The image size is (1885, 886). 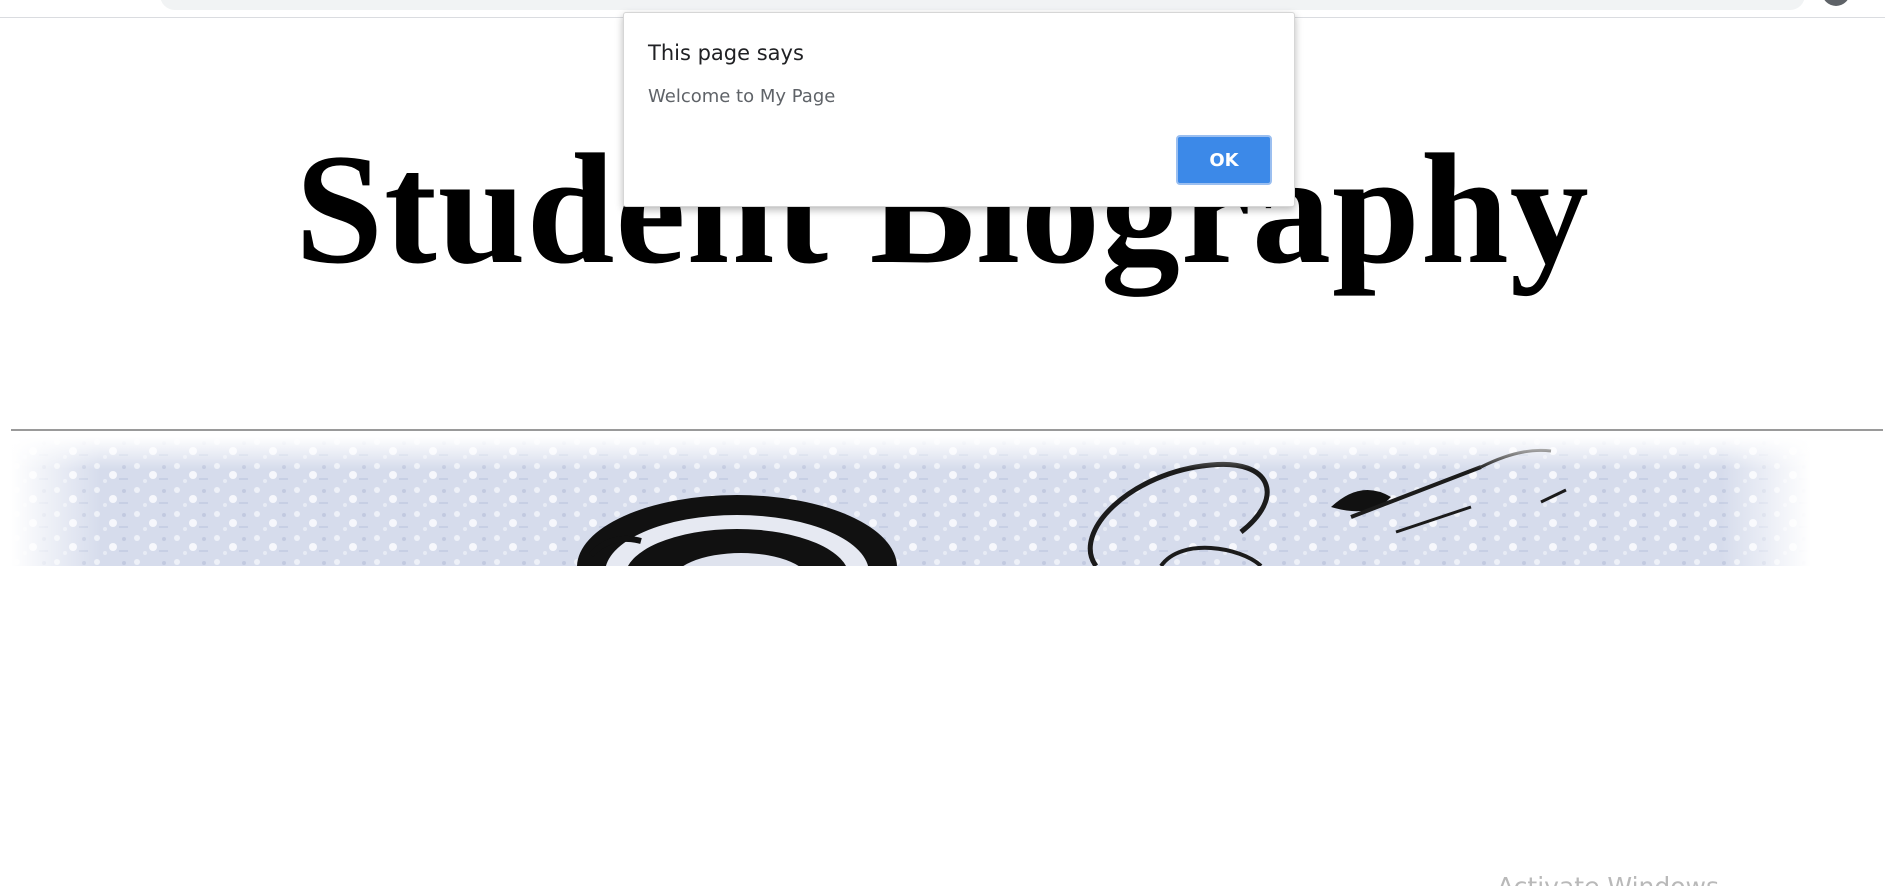 I want to click on banner-image, so click(x=911, y=501).